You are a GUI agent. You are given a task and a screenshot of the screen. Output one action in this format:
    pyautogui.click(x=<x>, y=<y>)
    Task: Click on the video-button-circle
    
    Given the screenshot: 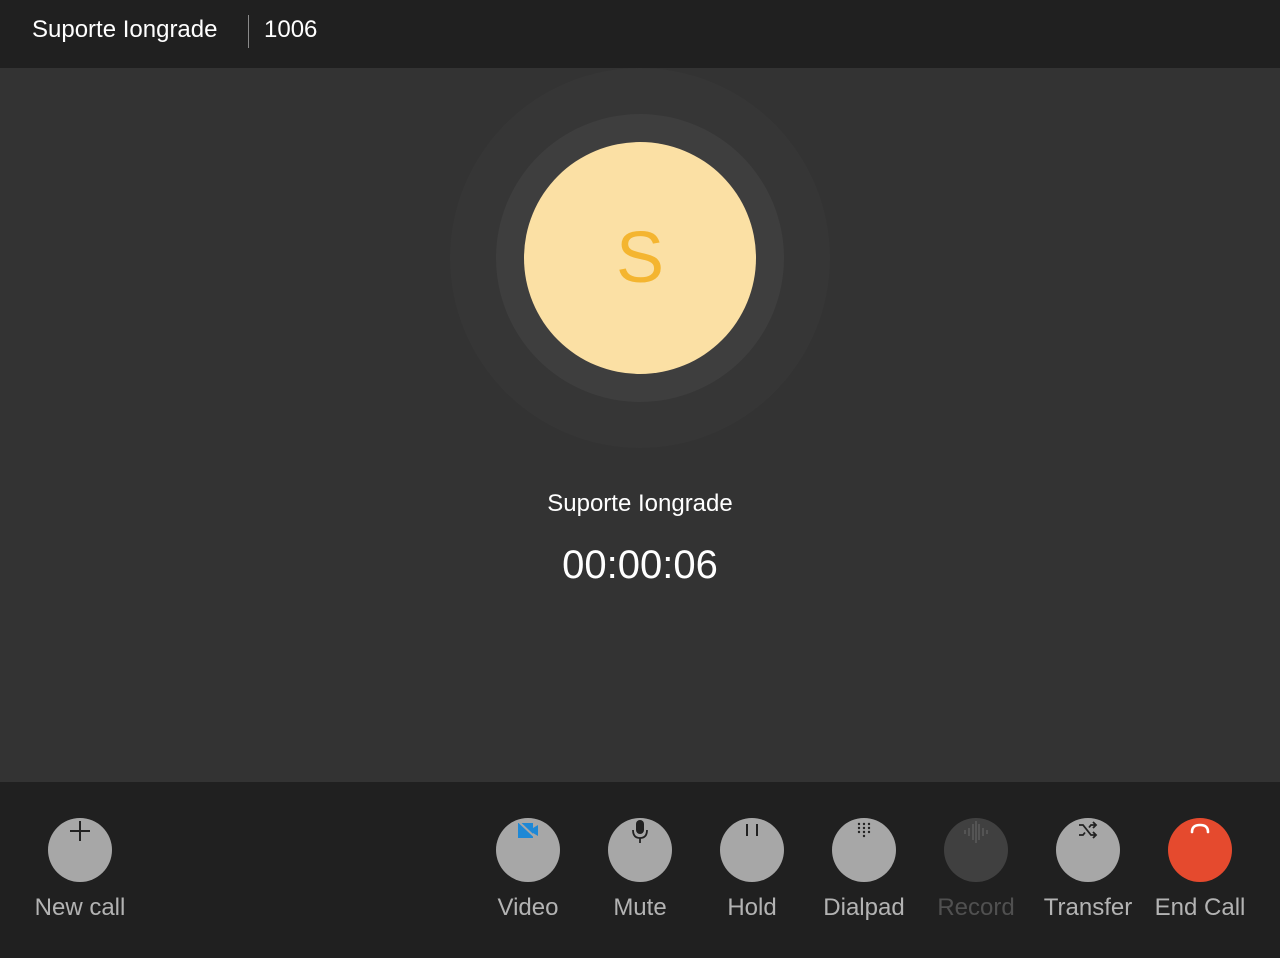 What is the action you would take?
    pyautogui.click(x=528, y=850)
    